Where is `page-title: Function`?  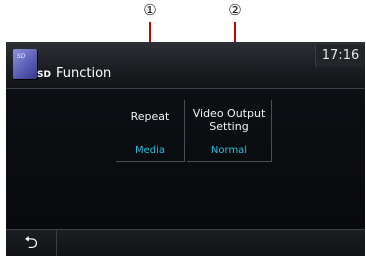 page-title: Function is located at coordinates (84, 73).